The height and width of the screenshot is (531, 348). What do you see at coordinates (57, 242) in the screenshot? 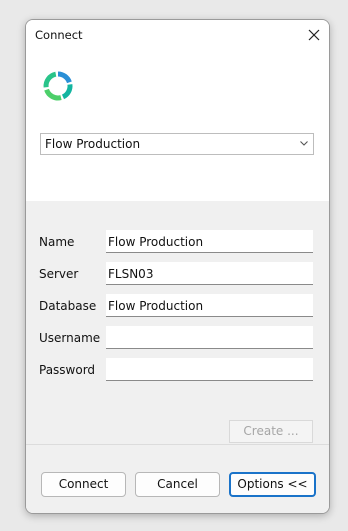
I see `name-label: Name` at bounding box center [57, 242].